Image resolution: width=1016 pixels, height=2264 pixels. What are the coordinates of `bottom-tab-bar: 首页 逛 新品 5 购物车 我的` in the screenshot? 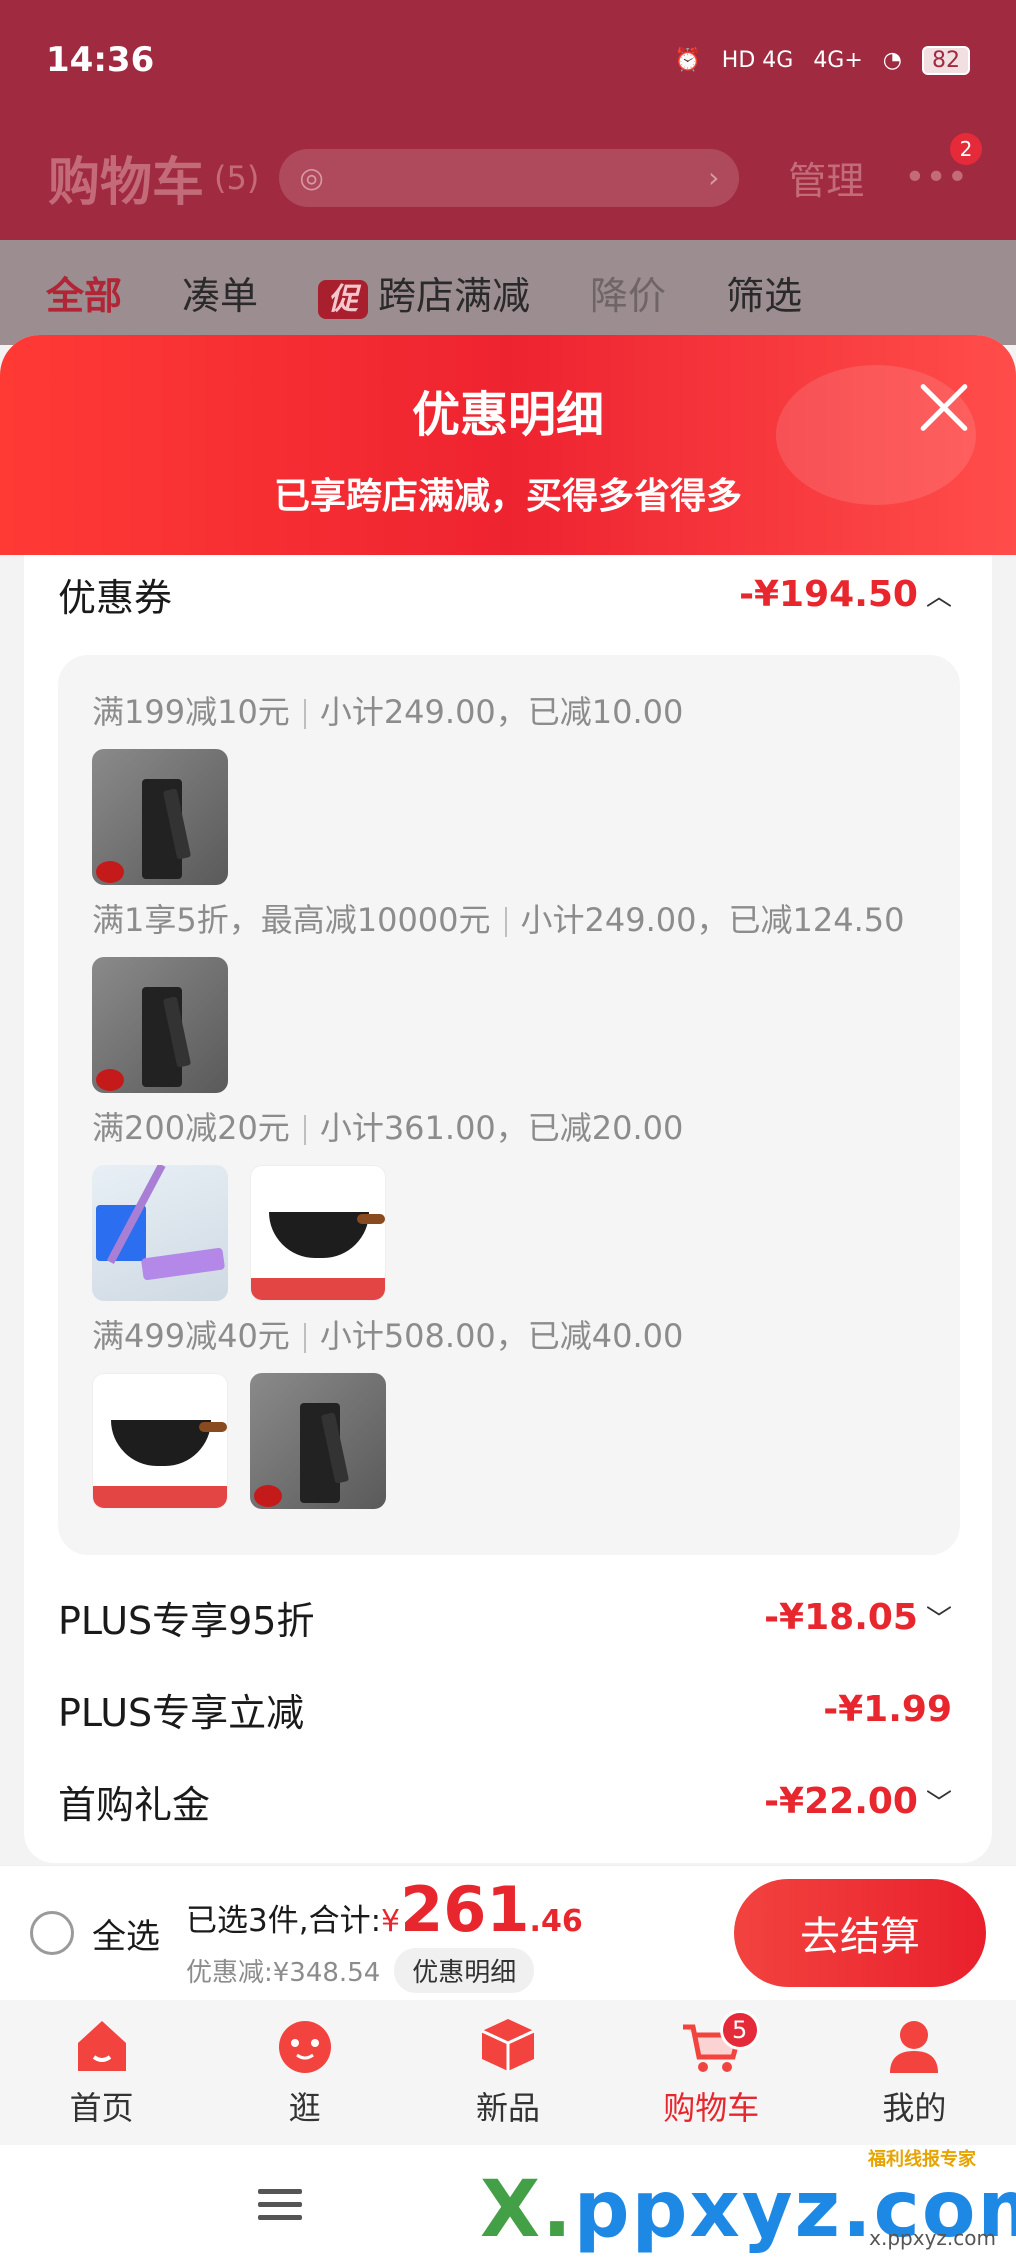 It's located at (508, 2072).